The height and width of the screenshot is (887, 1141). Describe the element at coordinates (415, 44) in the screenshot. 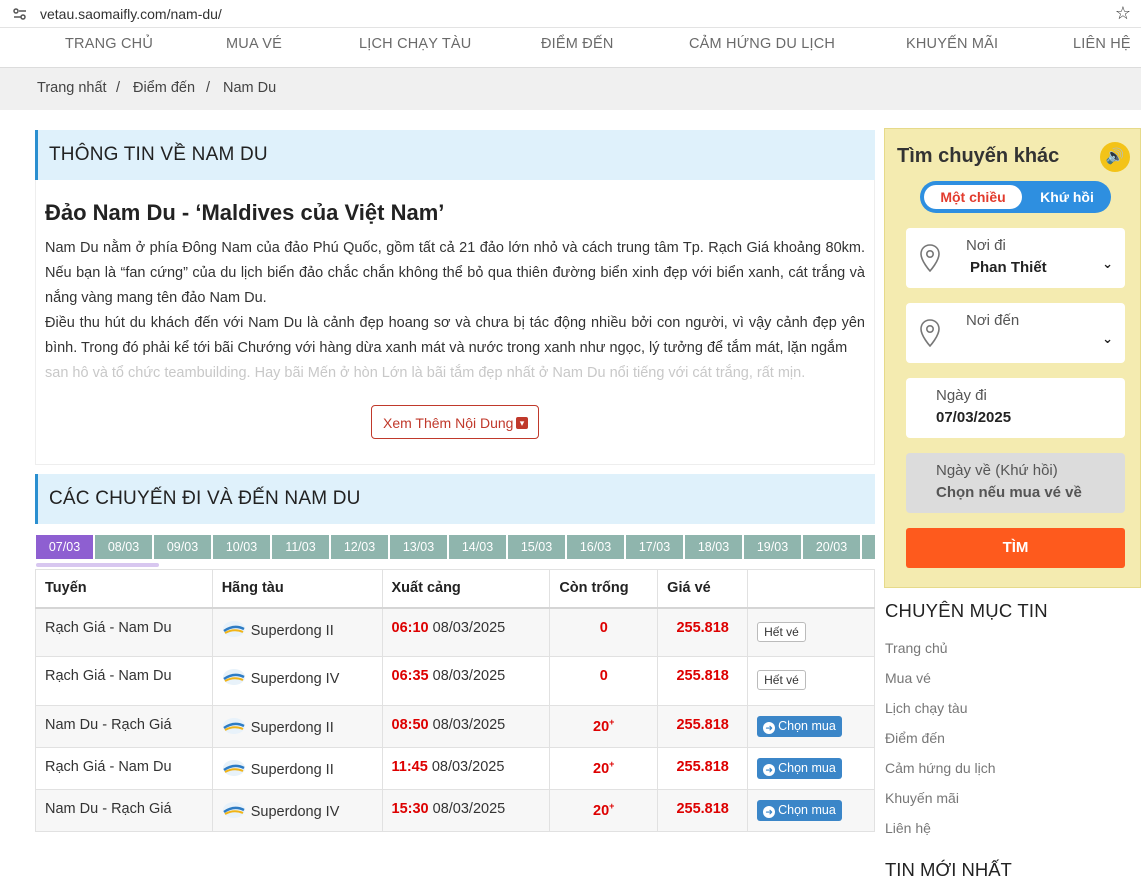

I see `nav-item-schedule: LỊCH CHẠY TÀU` at that location.